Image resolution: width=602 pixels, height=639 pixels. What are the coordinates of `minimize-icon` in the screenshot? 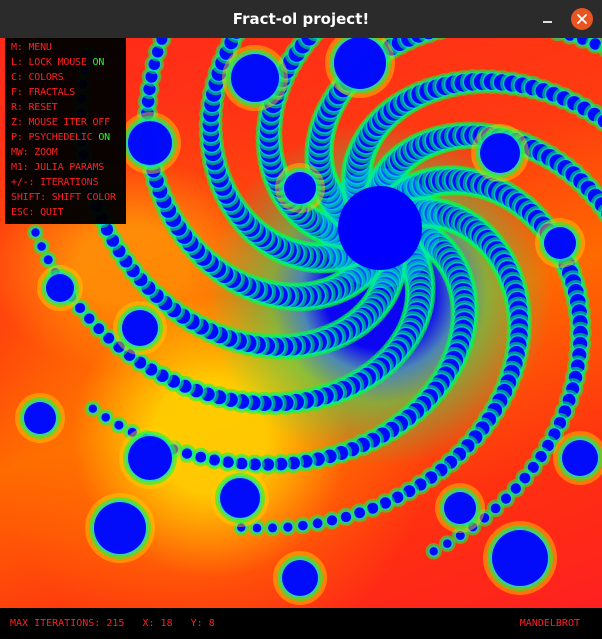 It's located at (547, 22).